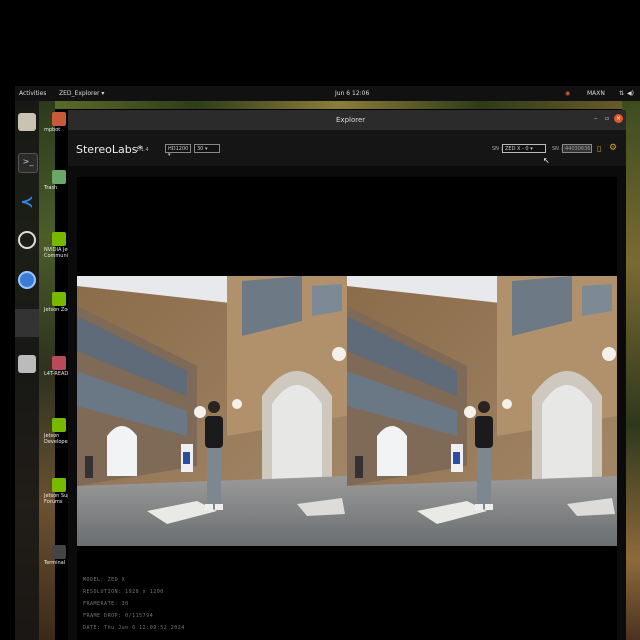 This screenshot has height=640, width=640. I want to click on info-framerate: FRAMERATE: 30, so click(106, 604).